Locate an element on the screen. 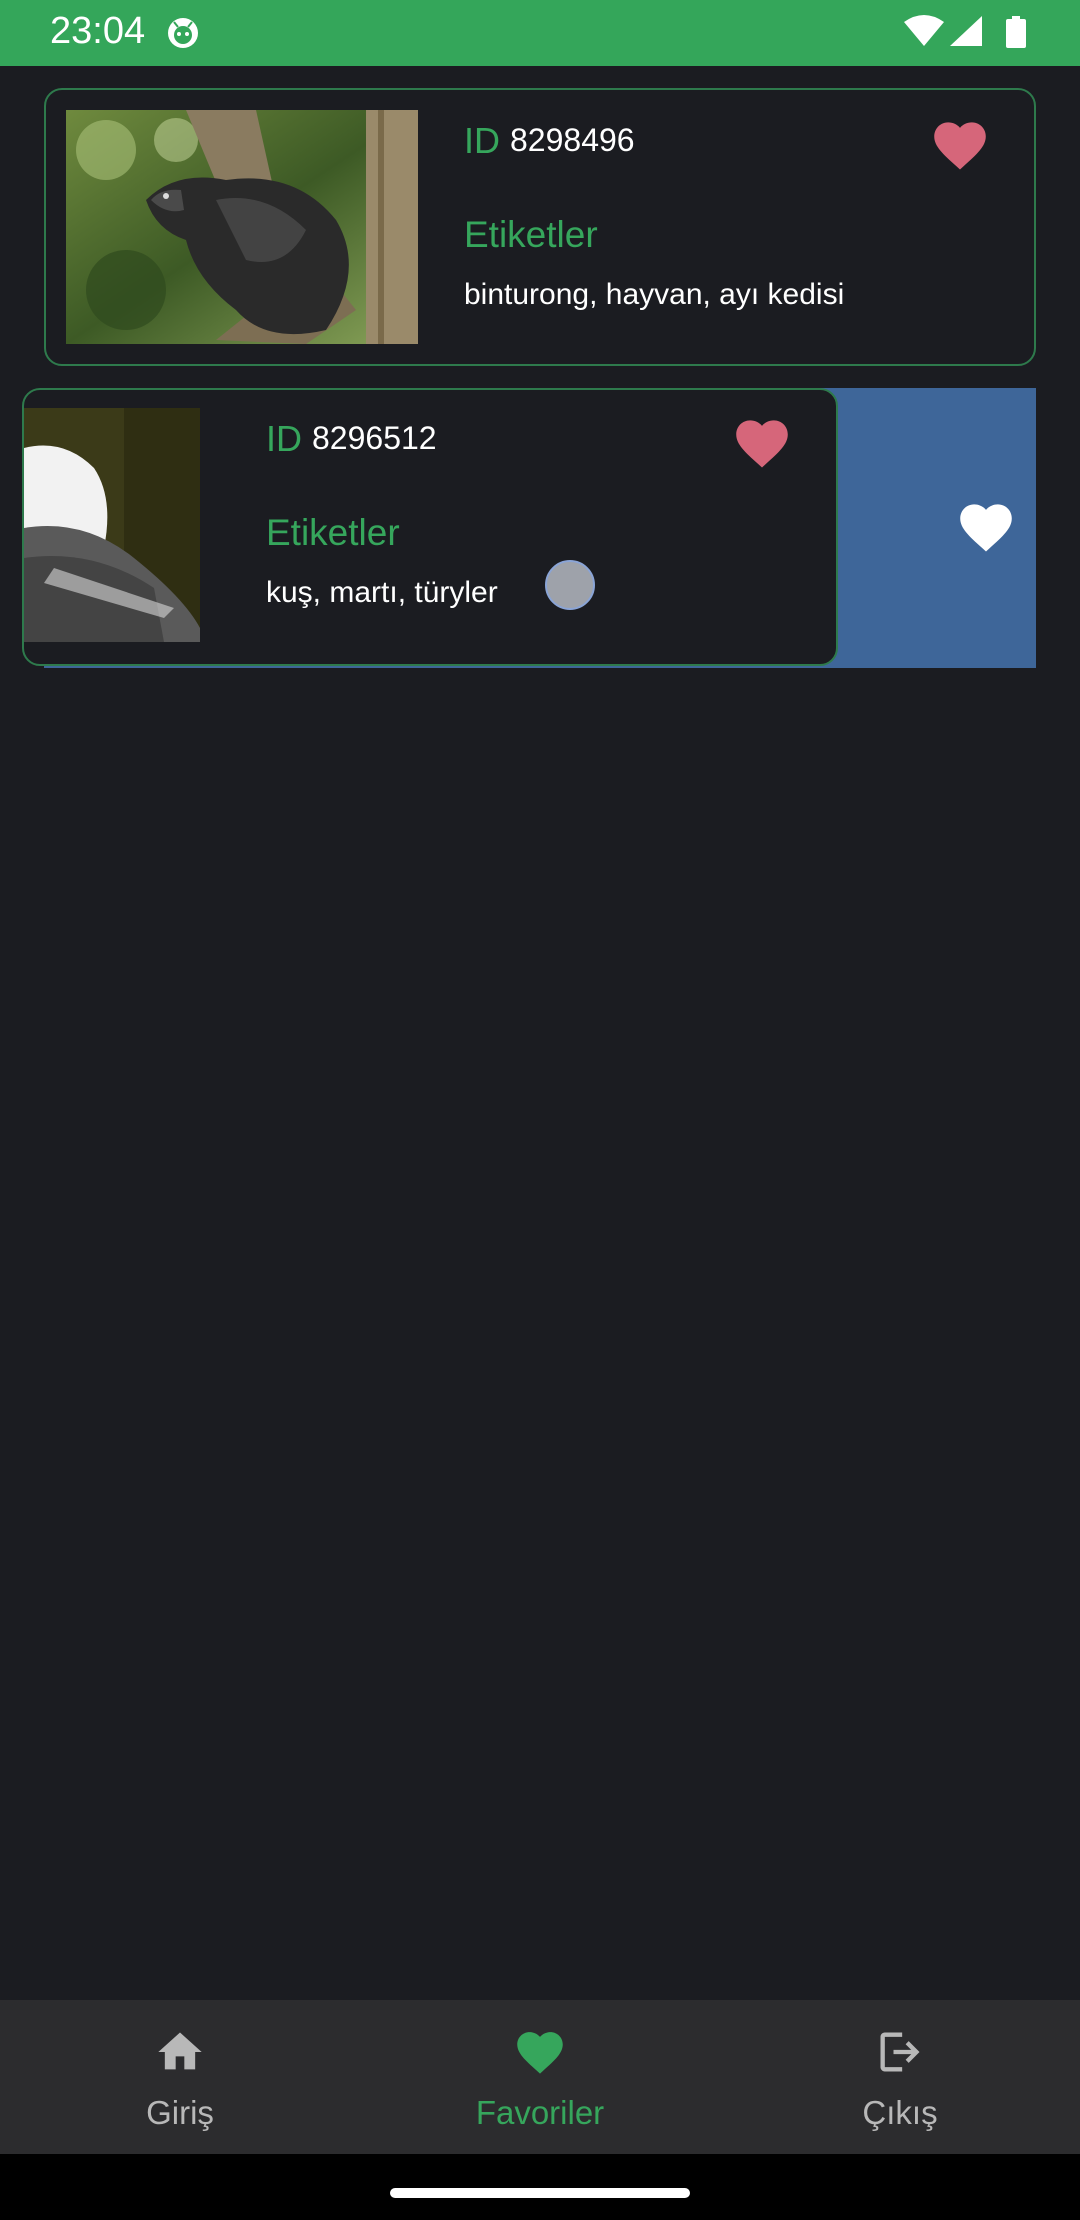 This screenshot has width=1080, height=2220. nav-item-favorites: Favoriler is located at coordinates (540, 2077).